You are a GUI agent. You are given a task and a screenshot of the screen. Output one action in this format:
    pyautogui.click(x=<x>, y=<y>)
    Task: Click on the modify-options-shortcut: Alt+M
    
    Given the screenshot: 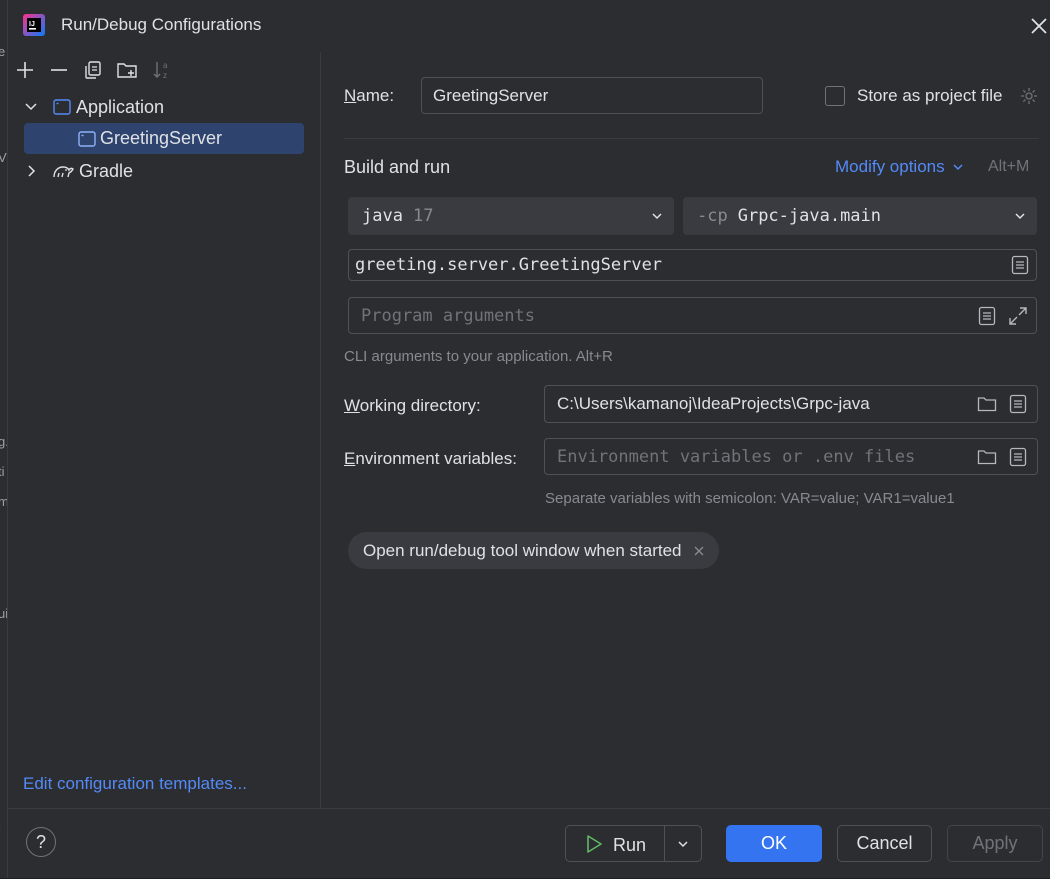 What is the action you would take?
    pyautogui.click(x=1009, y=166)
    